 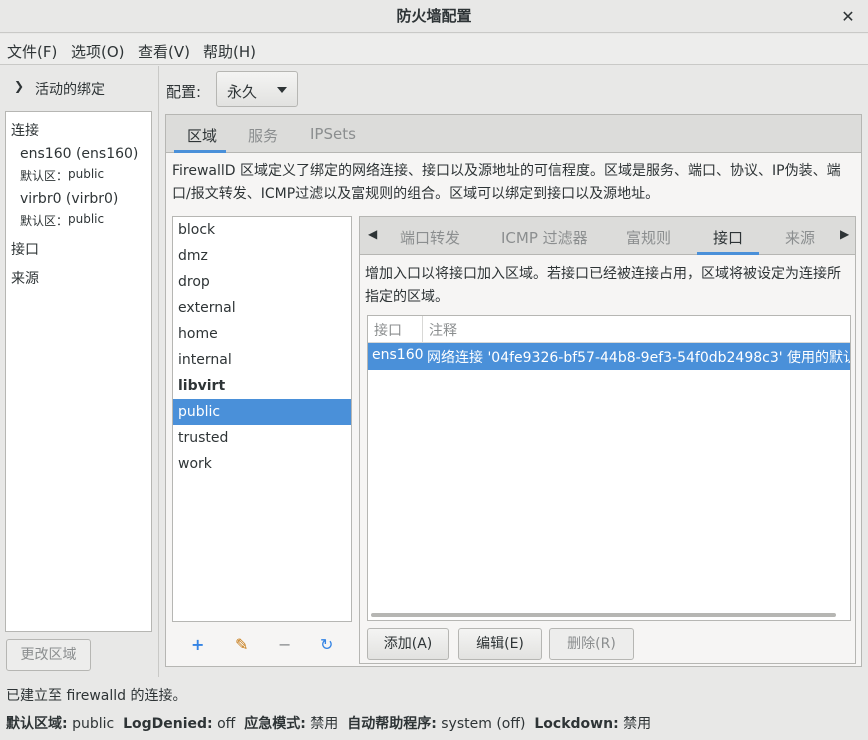 What do you see at coordinates (591, 644) in the screenshot?
I see `remove-interface-button: 删除(R)` at bounding box center [591, 644].